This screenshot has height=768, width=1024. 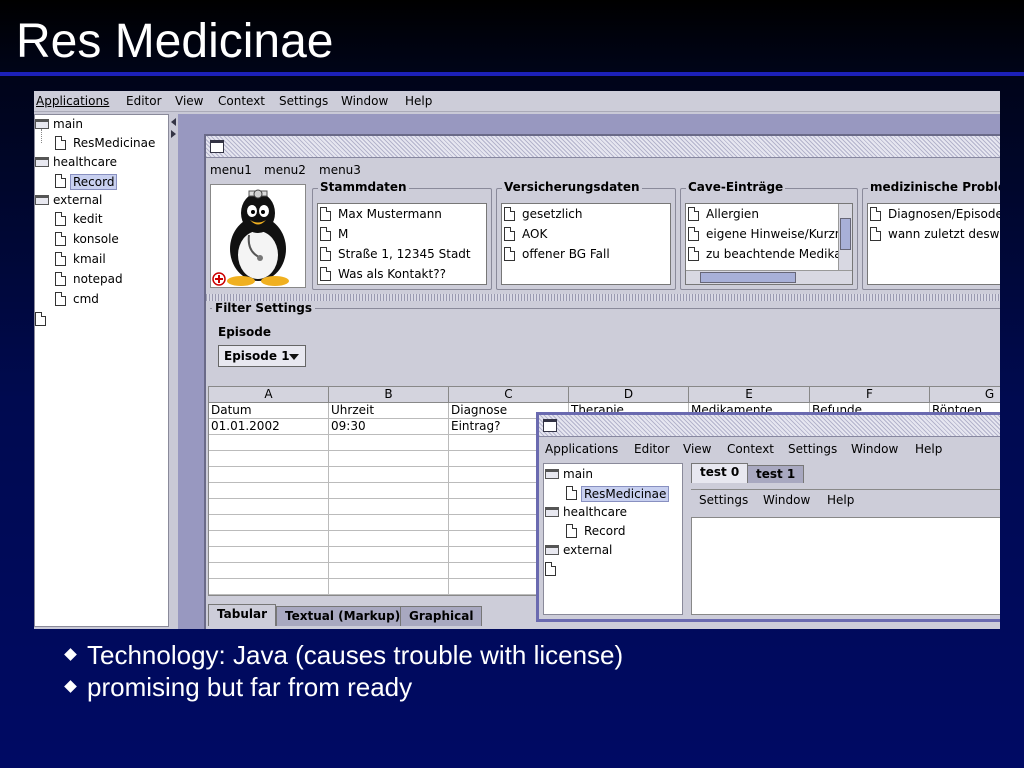 What do you see at coordinates (363, 187) in the screenshot?
I see `group-title: Stammdaten` at bounding box center [363, 187].